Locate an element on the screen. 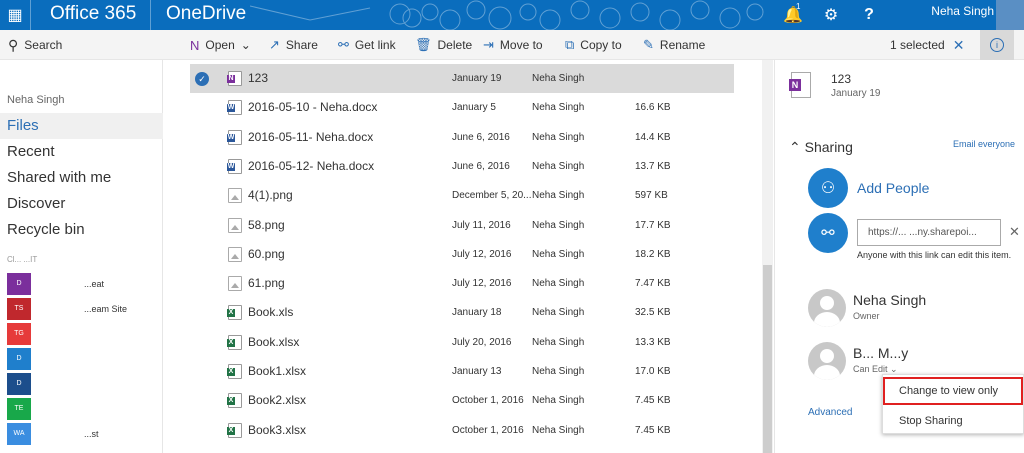 The width and height of the screenshot is (1024, 453). file-row: X Book.xls January 18 Neha Singh 32.5 KB is located at coordinates (462, 312).